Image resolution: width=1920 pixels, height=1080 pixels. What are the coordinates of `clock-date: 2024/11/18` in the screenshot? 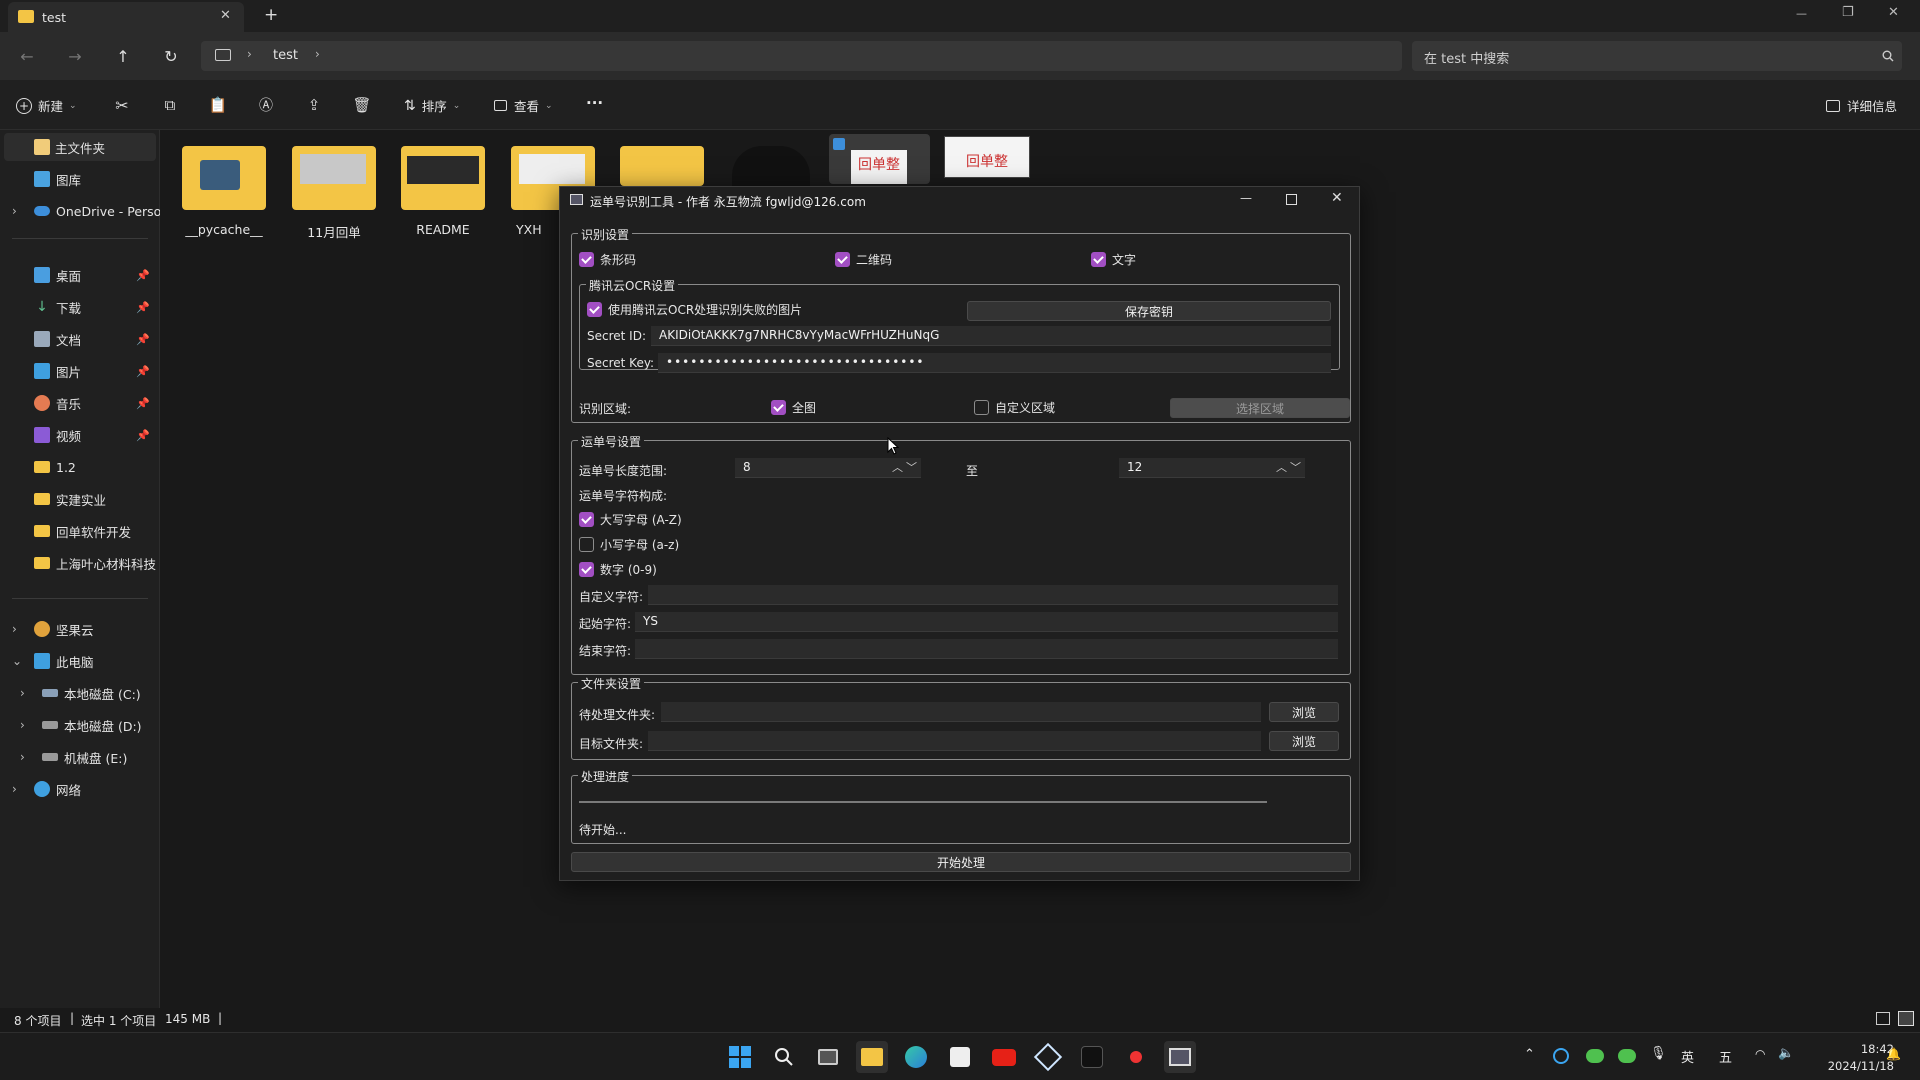 It's located at (1851, 1066).